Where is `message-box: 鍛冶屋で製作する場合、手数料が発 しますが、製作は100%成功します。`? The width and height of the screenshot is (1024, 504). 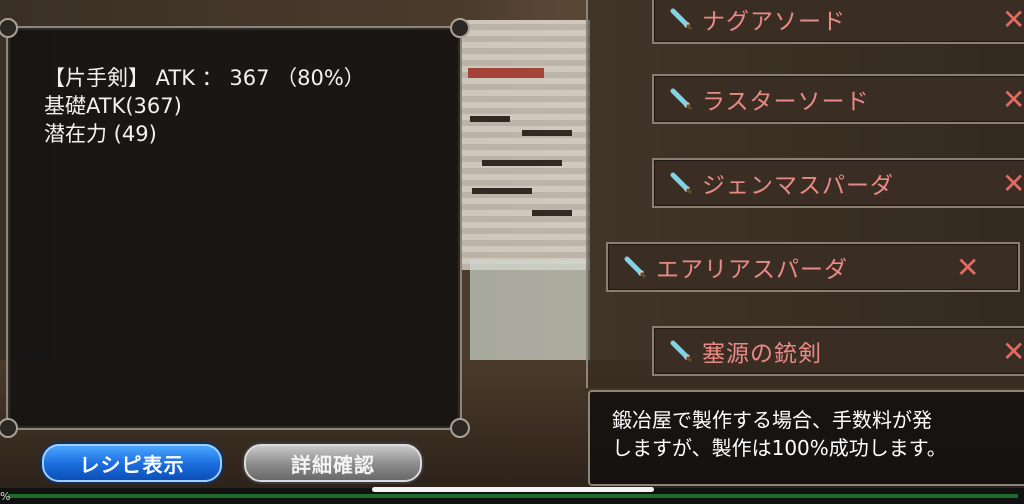
message-box: 鍛冶屋で製作する場合、手数料が発 しますが、製作は100%成功します。 is located at coordinates (806, 438).